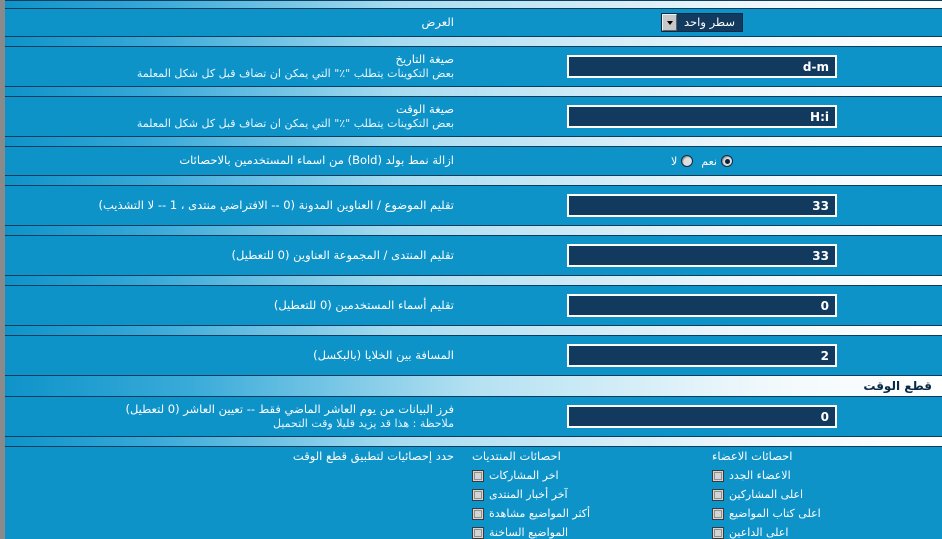  I want to click on checkbox-label-hot-threads: المواضيع الساخنة, so click(529, 532).